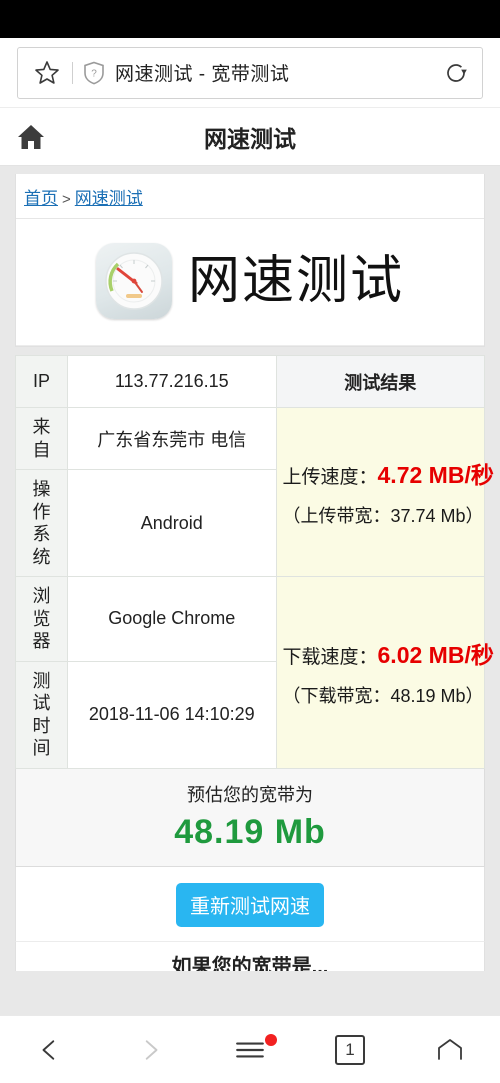 This screenshot has height=1083, width=500. What do you see at coordinates (41, 523) in the screenshot?
I see `row-label-os: 操作系统` at bounding box center [41, 523].